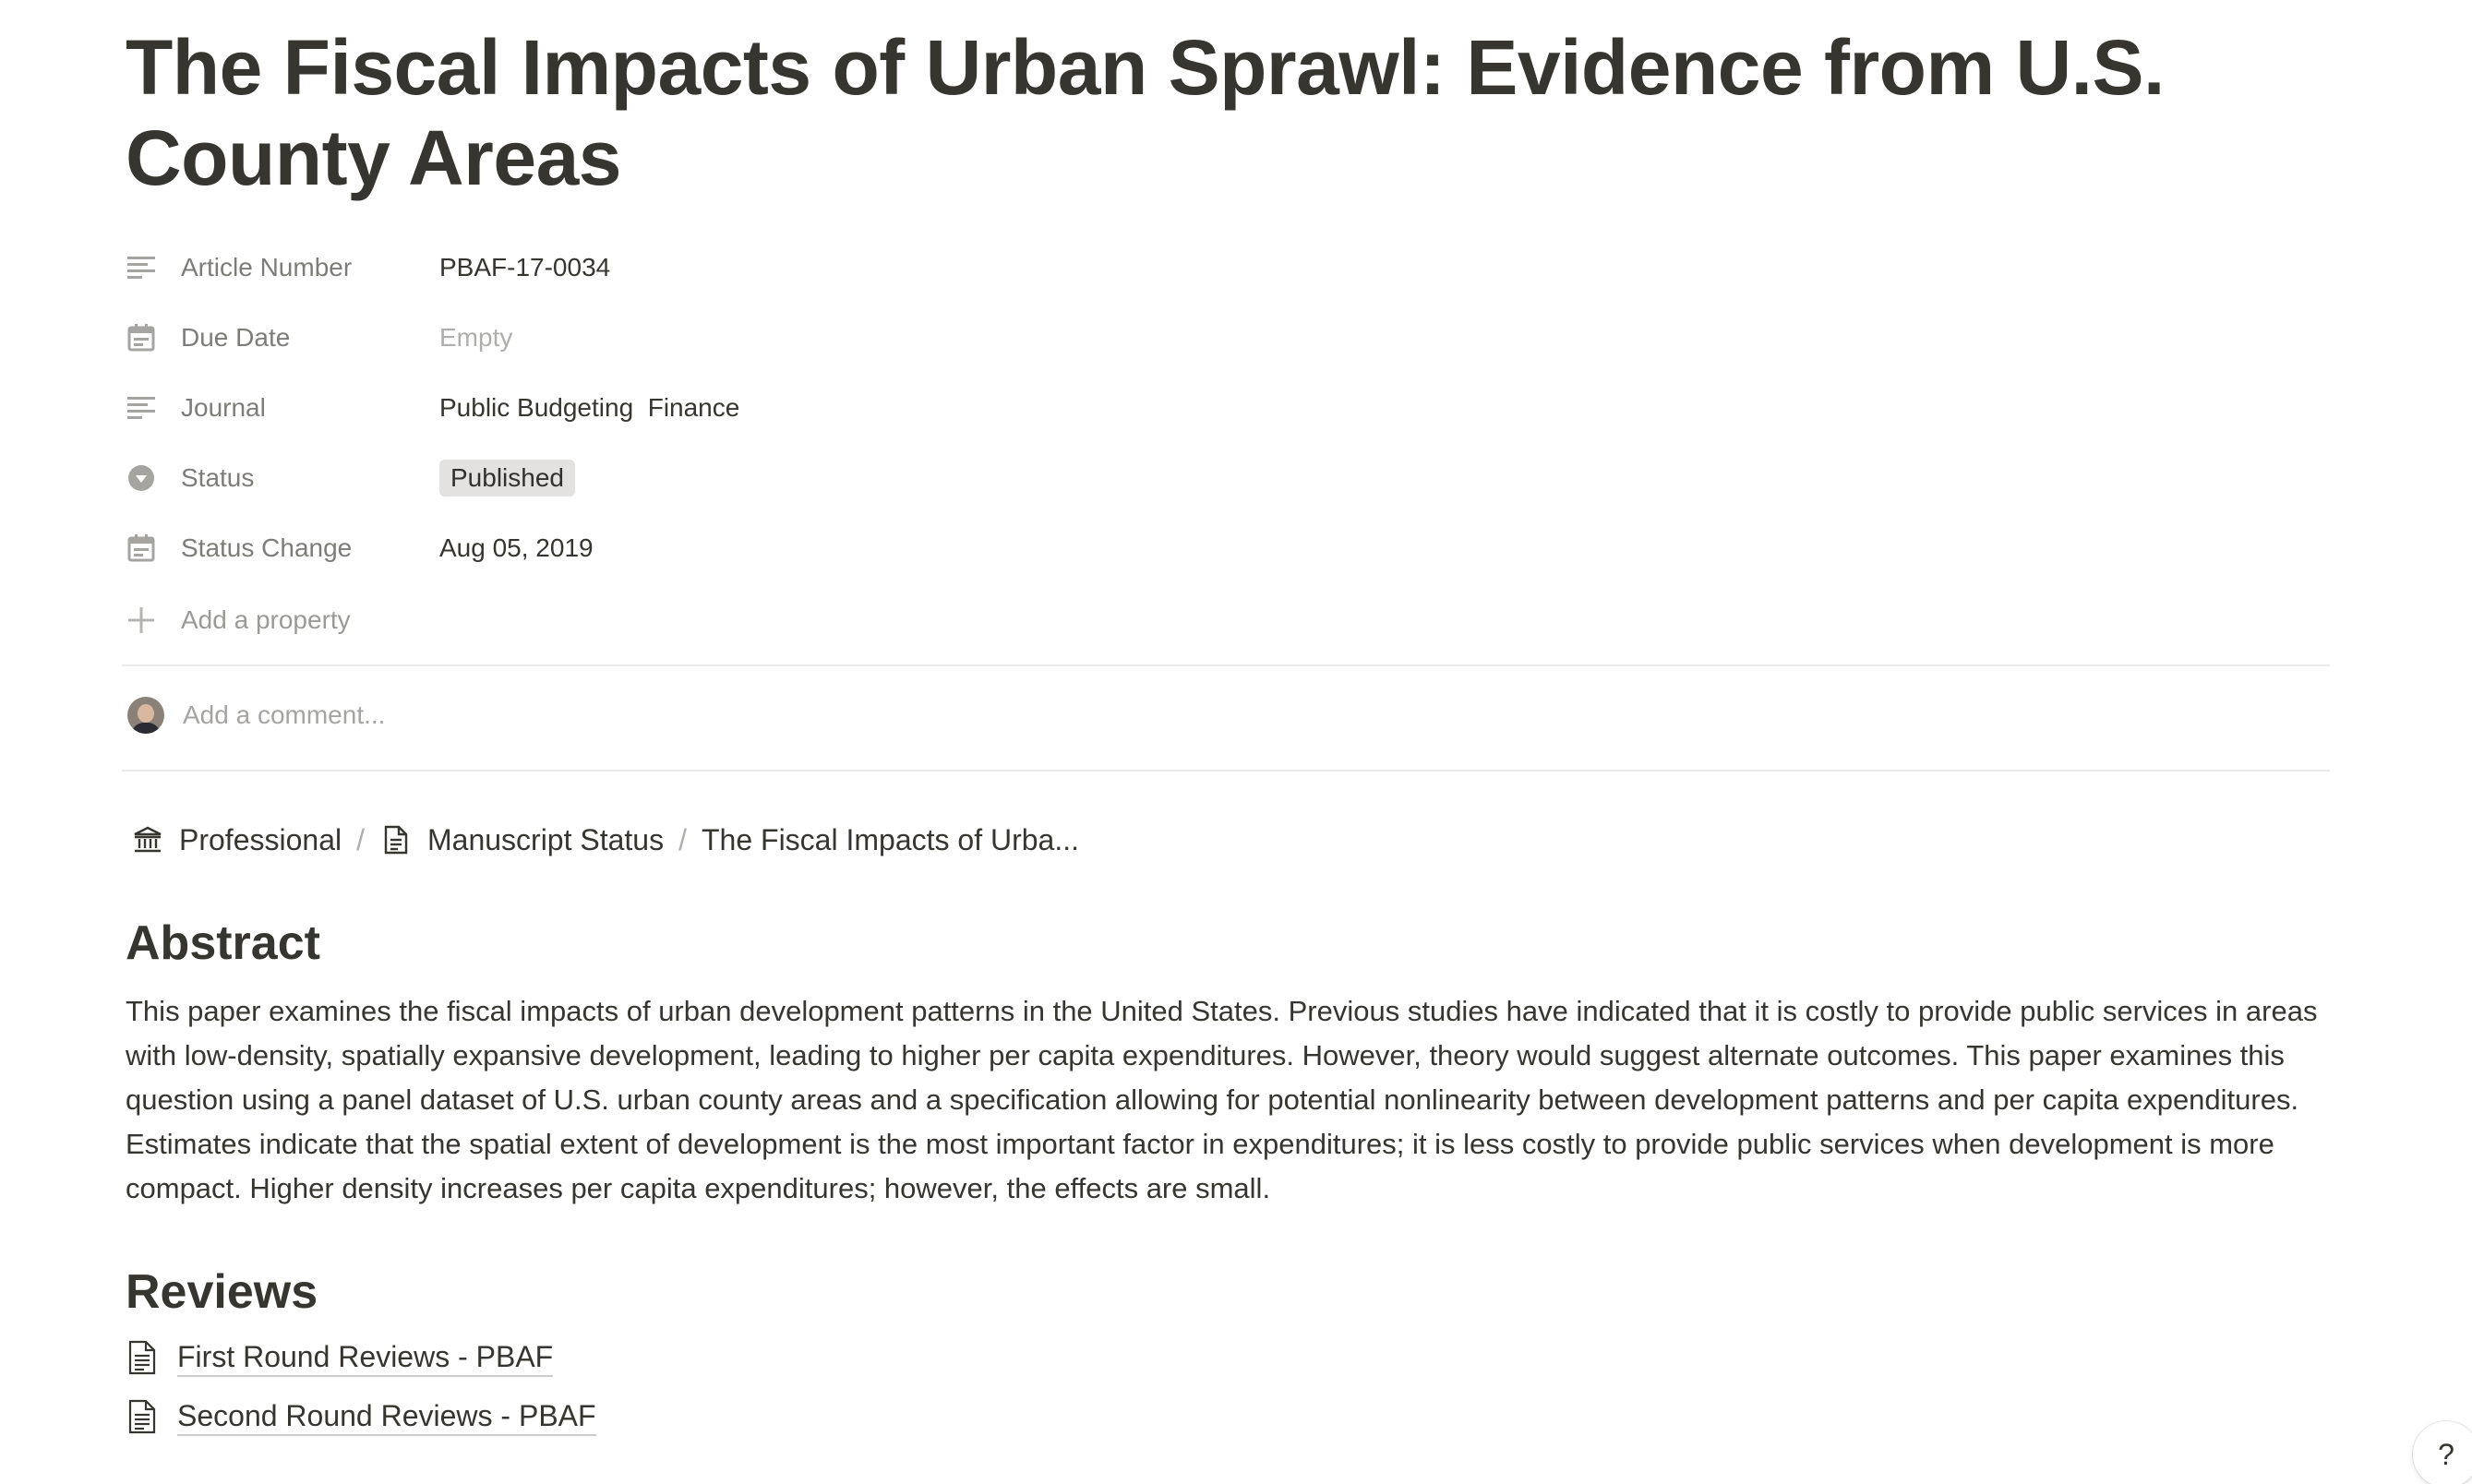  What do you see at coordinates (266, 619) in the screenshot?
I see `add-property-label: Add a property` at bounding box center [266, 619].